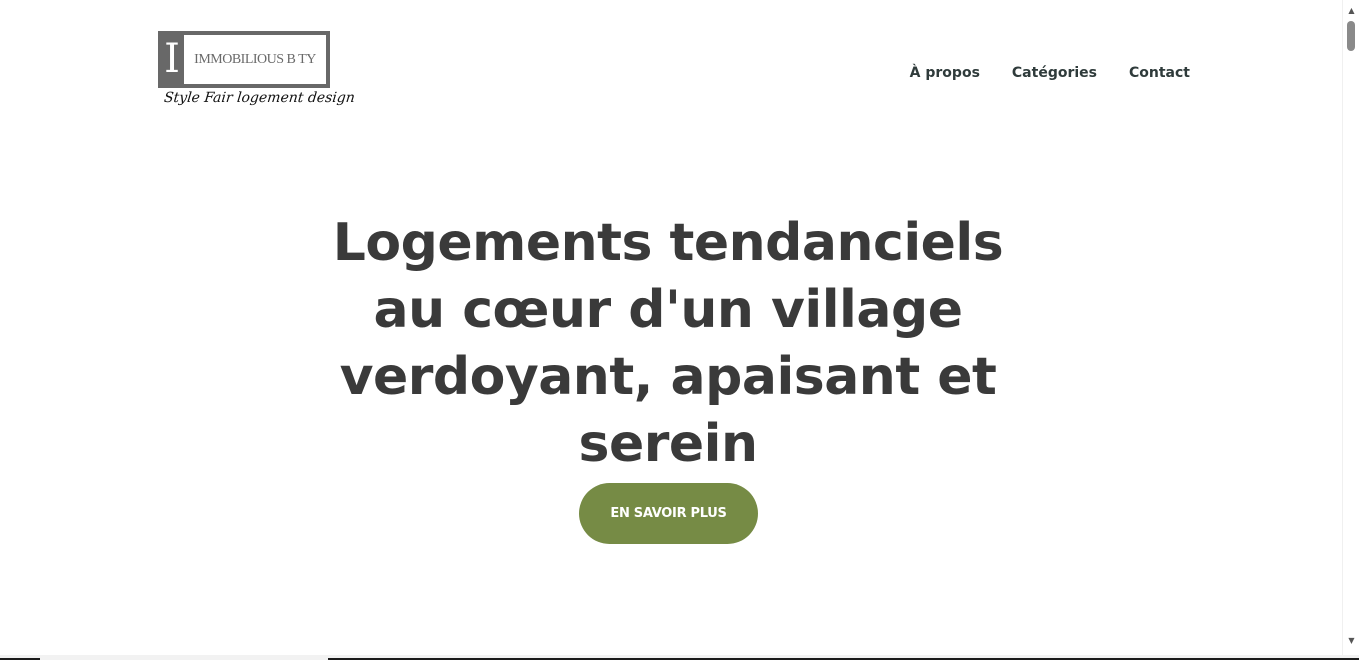 This screenshot has width=1359, height=660. I want to click on bottom-edge, so click(679, 657).